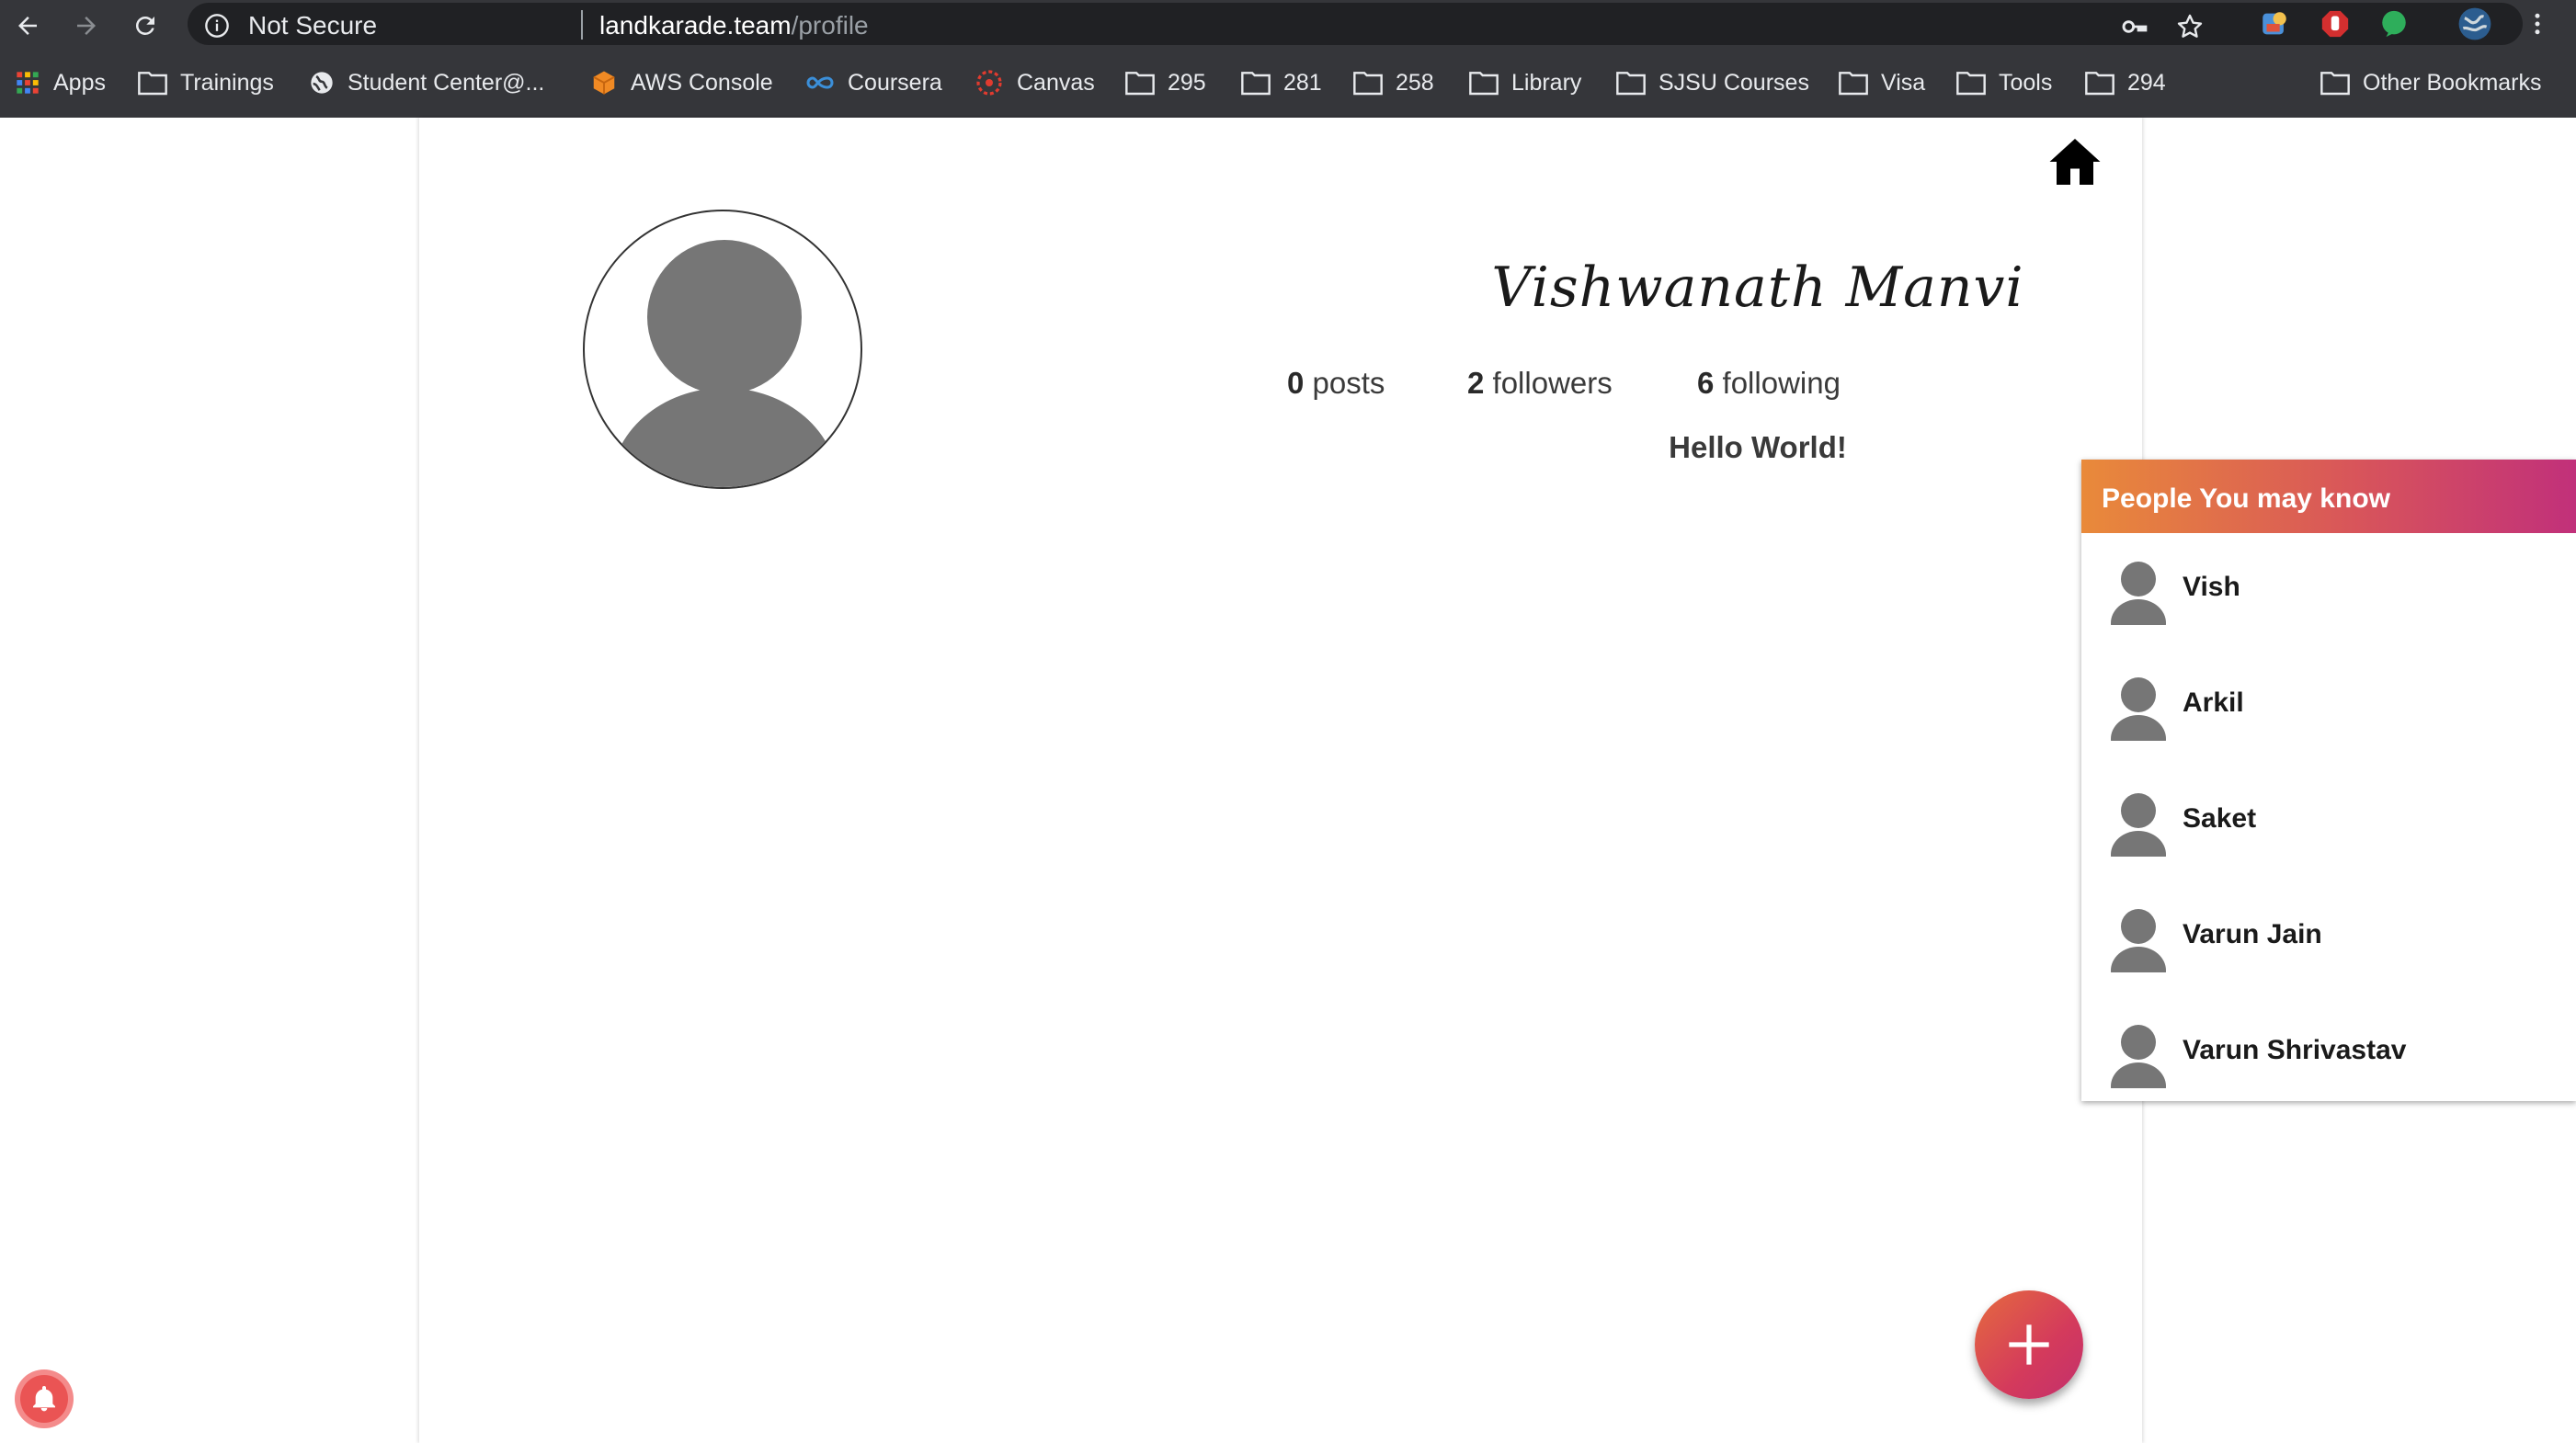 The width and height of the screenshot is (2576, 1443). Describe the element at coordinates (28, 83) in the screenshot. I see `apps-grid-icon` at that location.